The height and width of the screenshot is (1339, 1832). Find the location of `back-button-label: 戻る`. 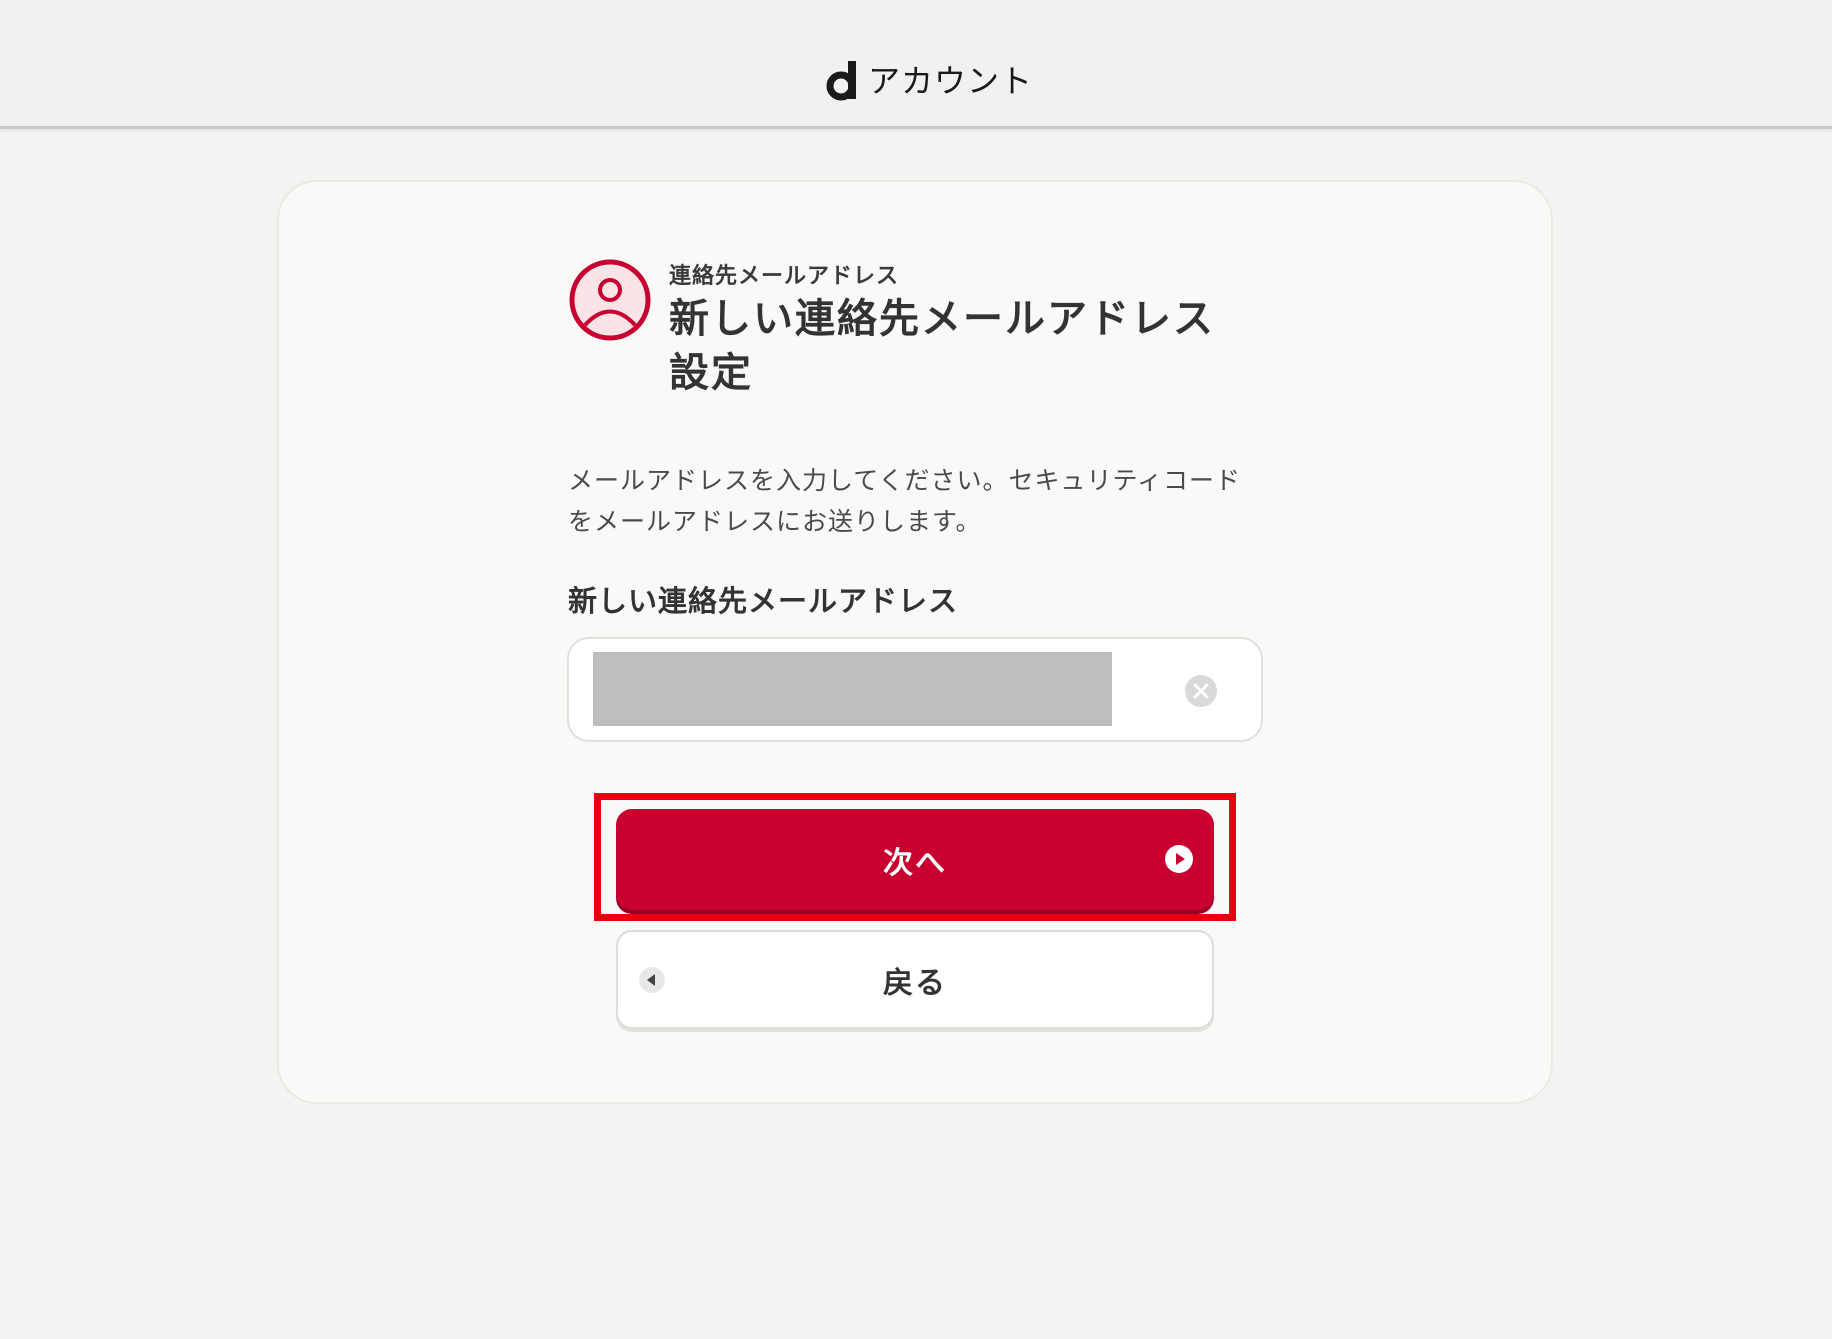

back-button-label: 戻る is located at coordinates (915, 983).